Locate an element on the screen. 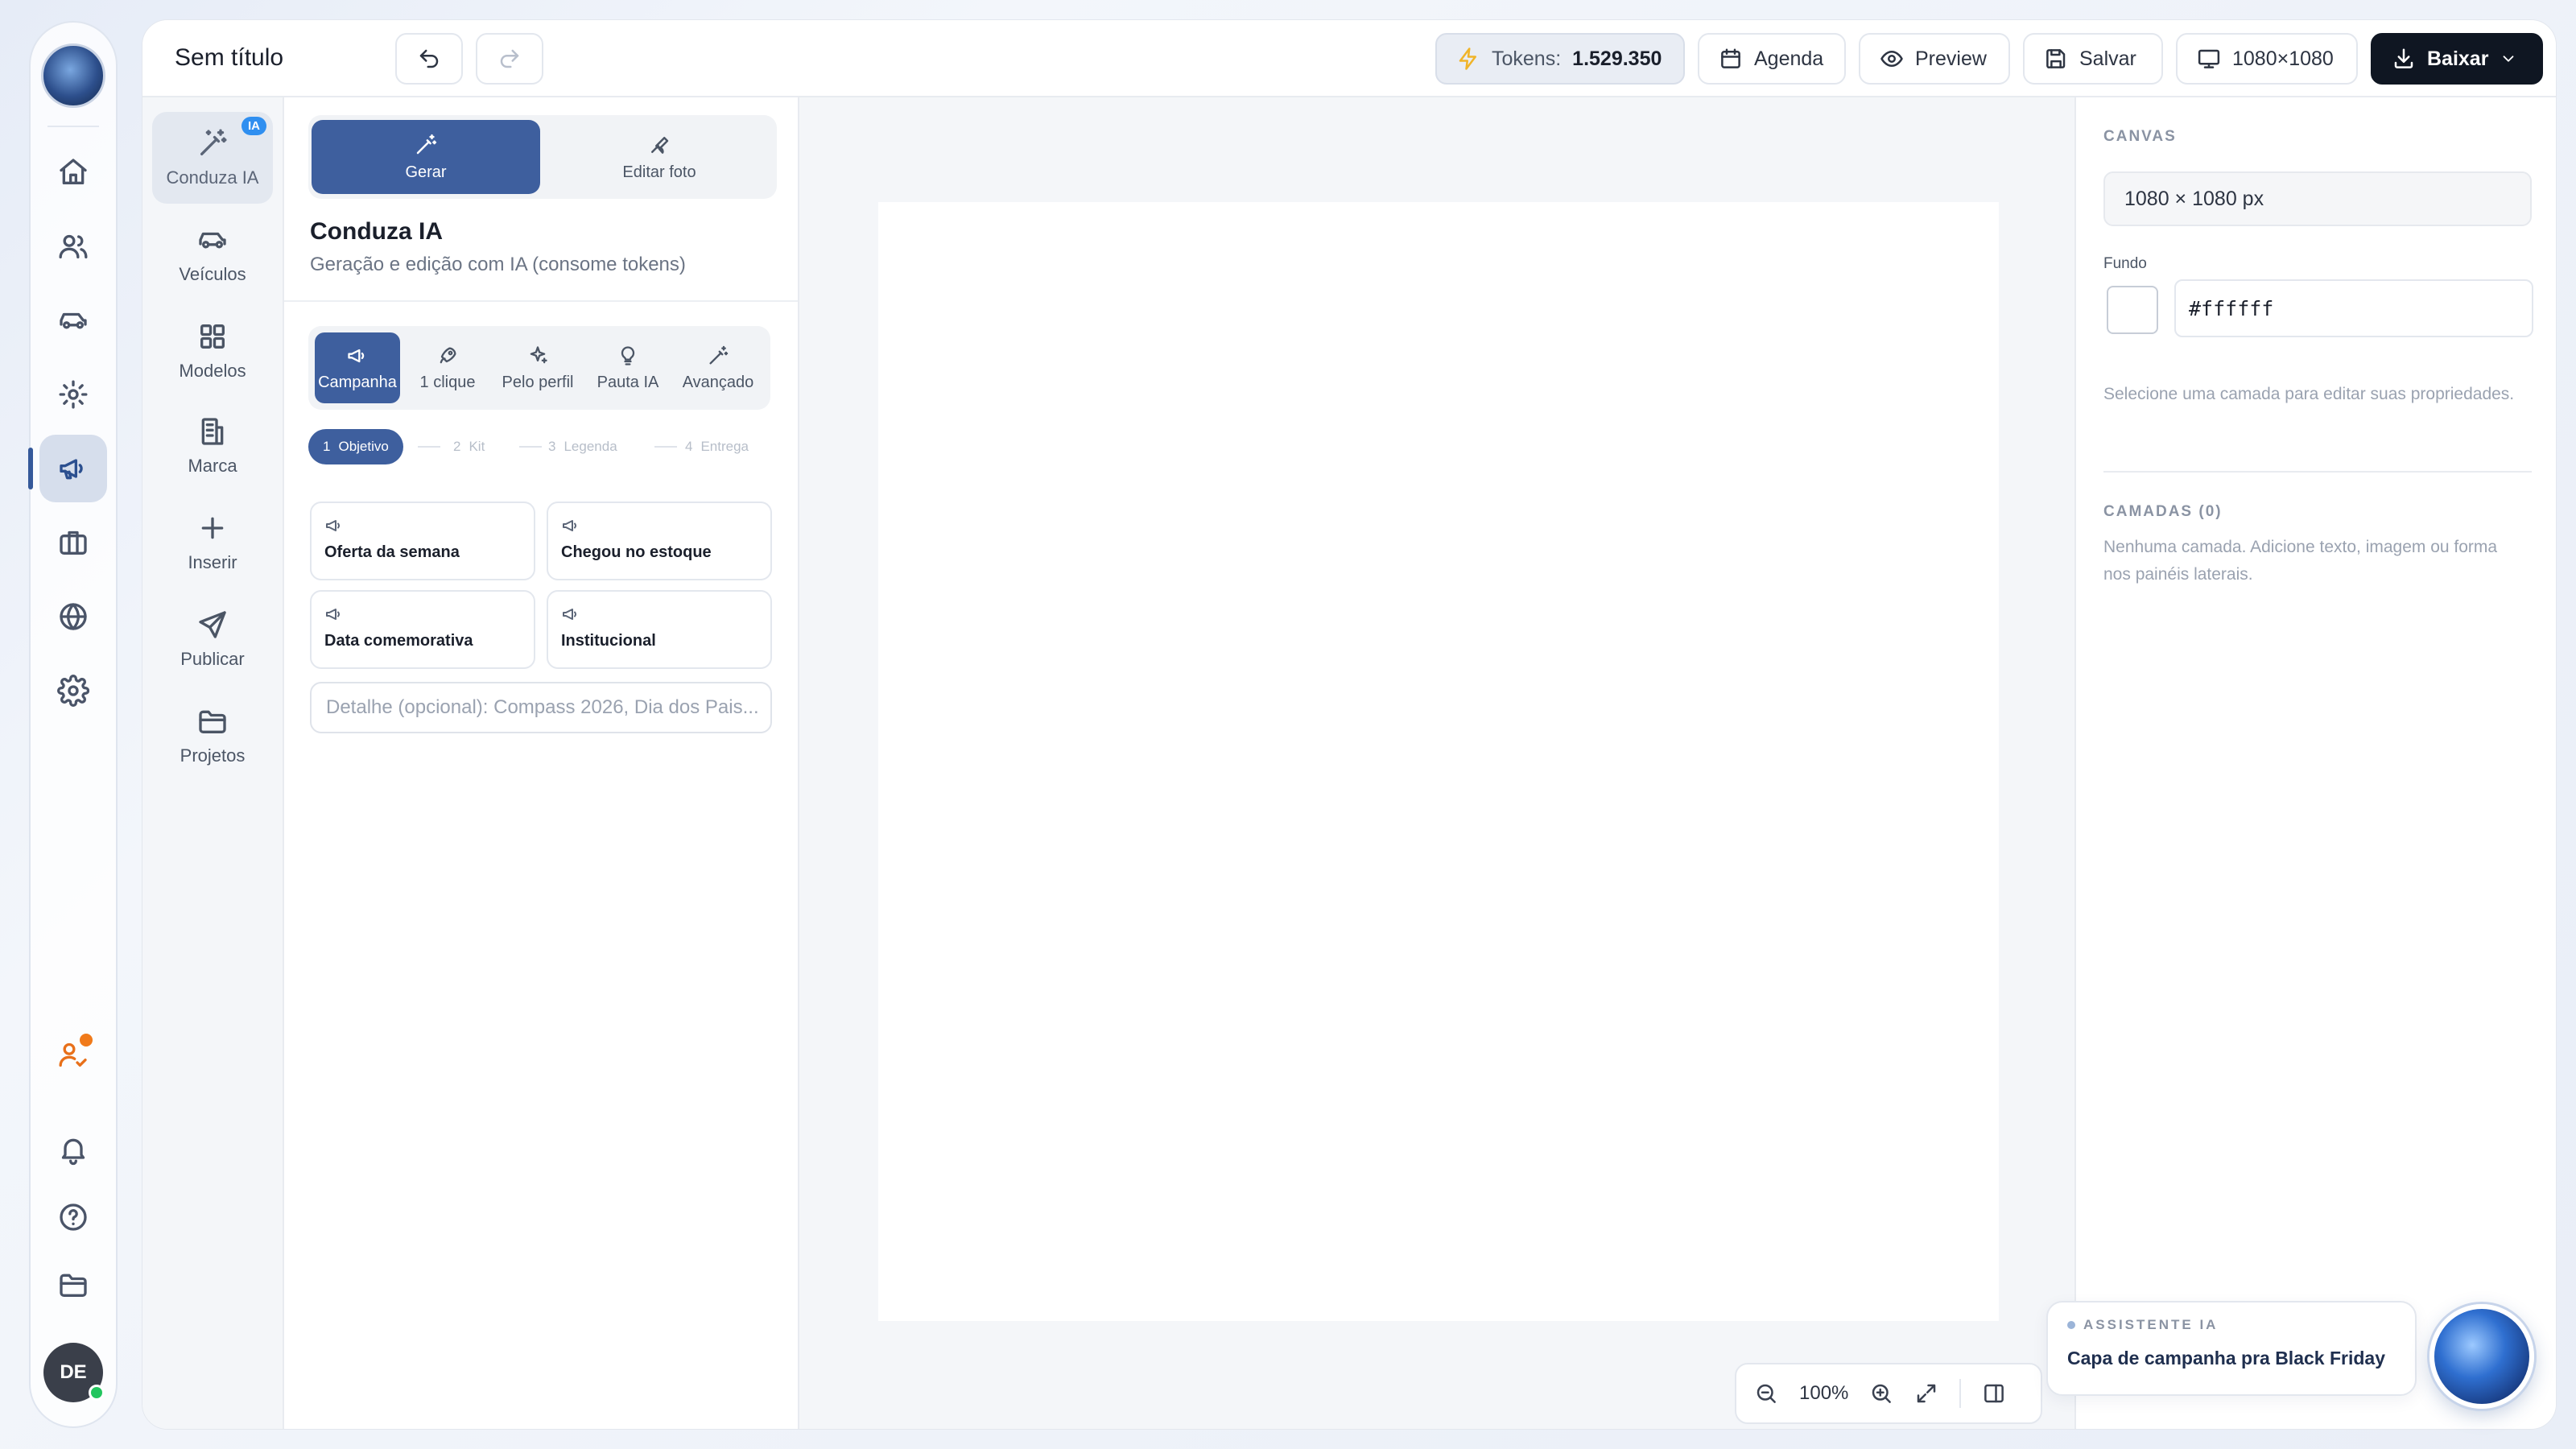 The height and width of the screenshot is (1449, 2576). redo-button is located at coordinates (509, 59).